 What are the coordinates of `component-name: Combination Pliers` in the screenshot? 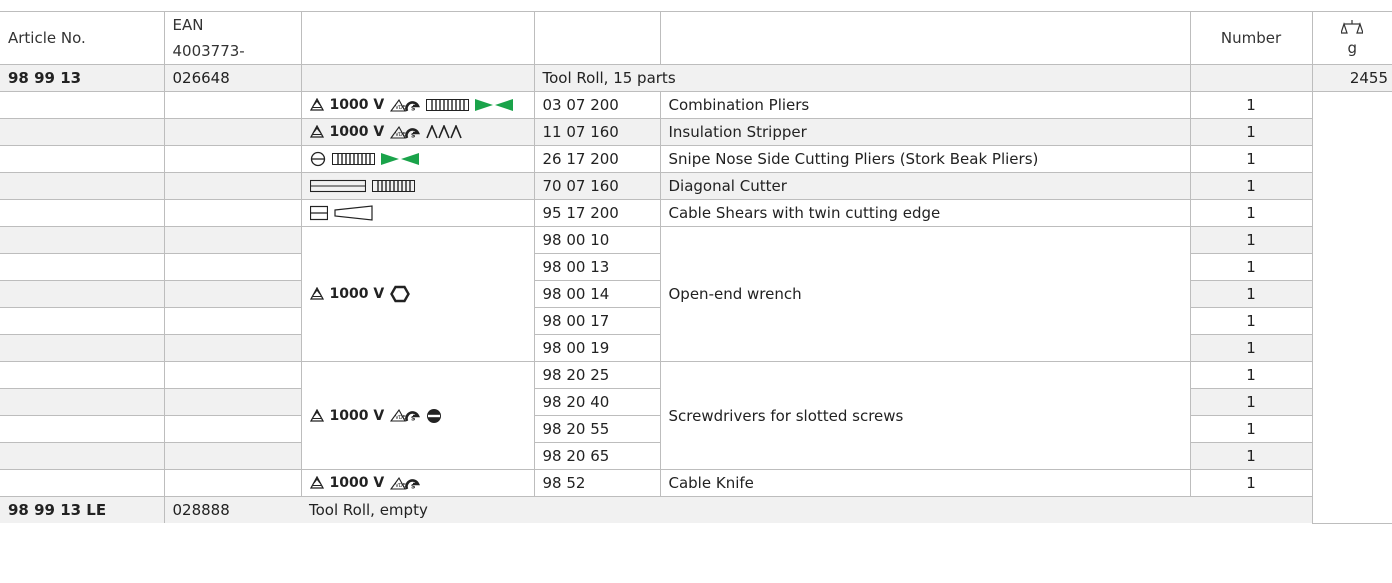 It's located at (924, 105).